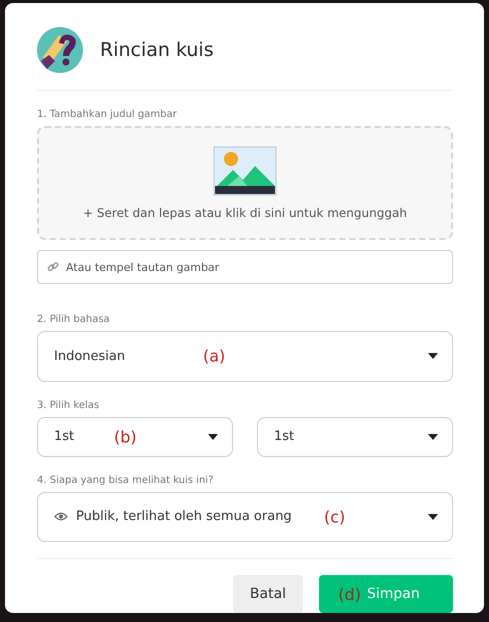  Describe the element at coordinates (245, 356) in the screenshot. I see `dropdown-select: Indonesian (a)` at that location.